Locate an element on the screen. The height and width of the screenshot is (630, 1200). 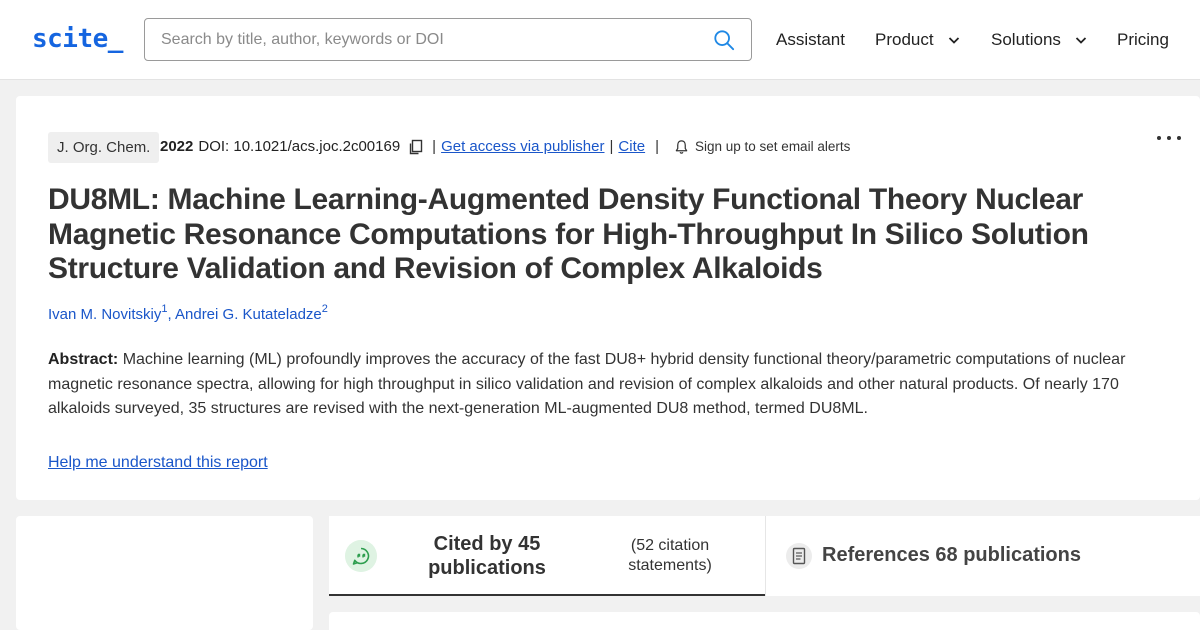
nav-pricing: Pricing is located at coordinates (1143, 40).